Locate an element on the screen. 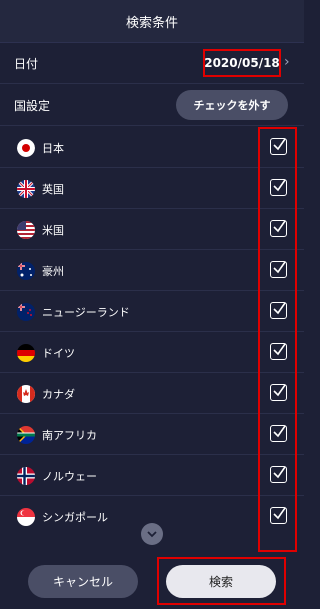  south-africa-flag-icon is located at coordinates (26, 435).